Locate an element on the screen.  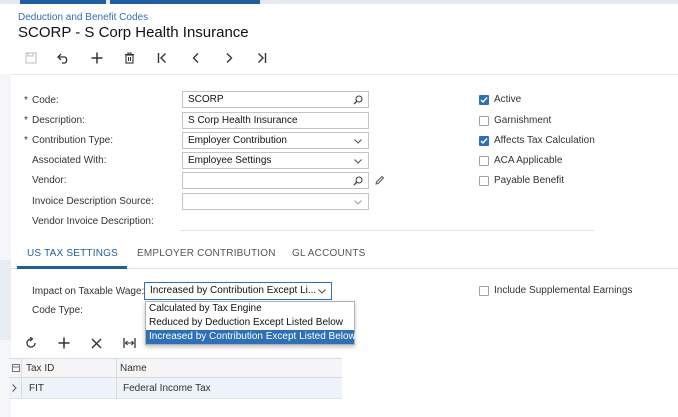
delete-button is located at coordinates (129, 58).